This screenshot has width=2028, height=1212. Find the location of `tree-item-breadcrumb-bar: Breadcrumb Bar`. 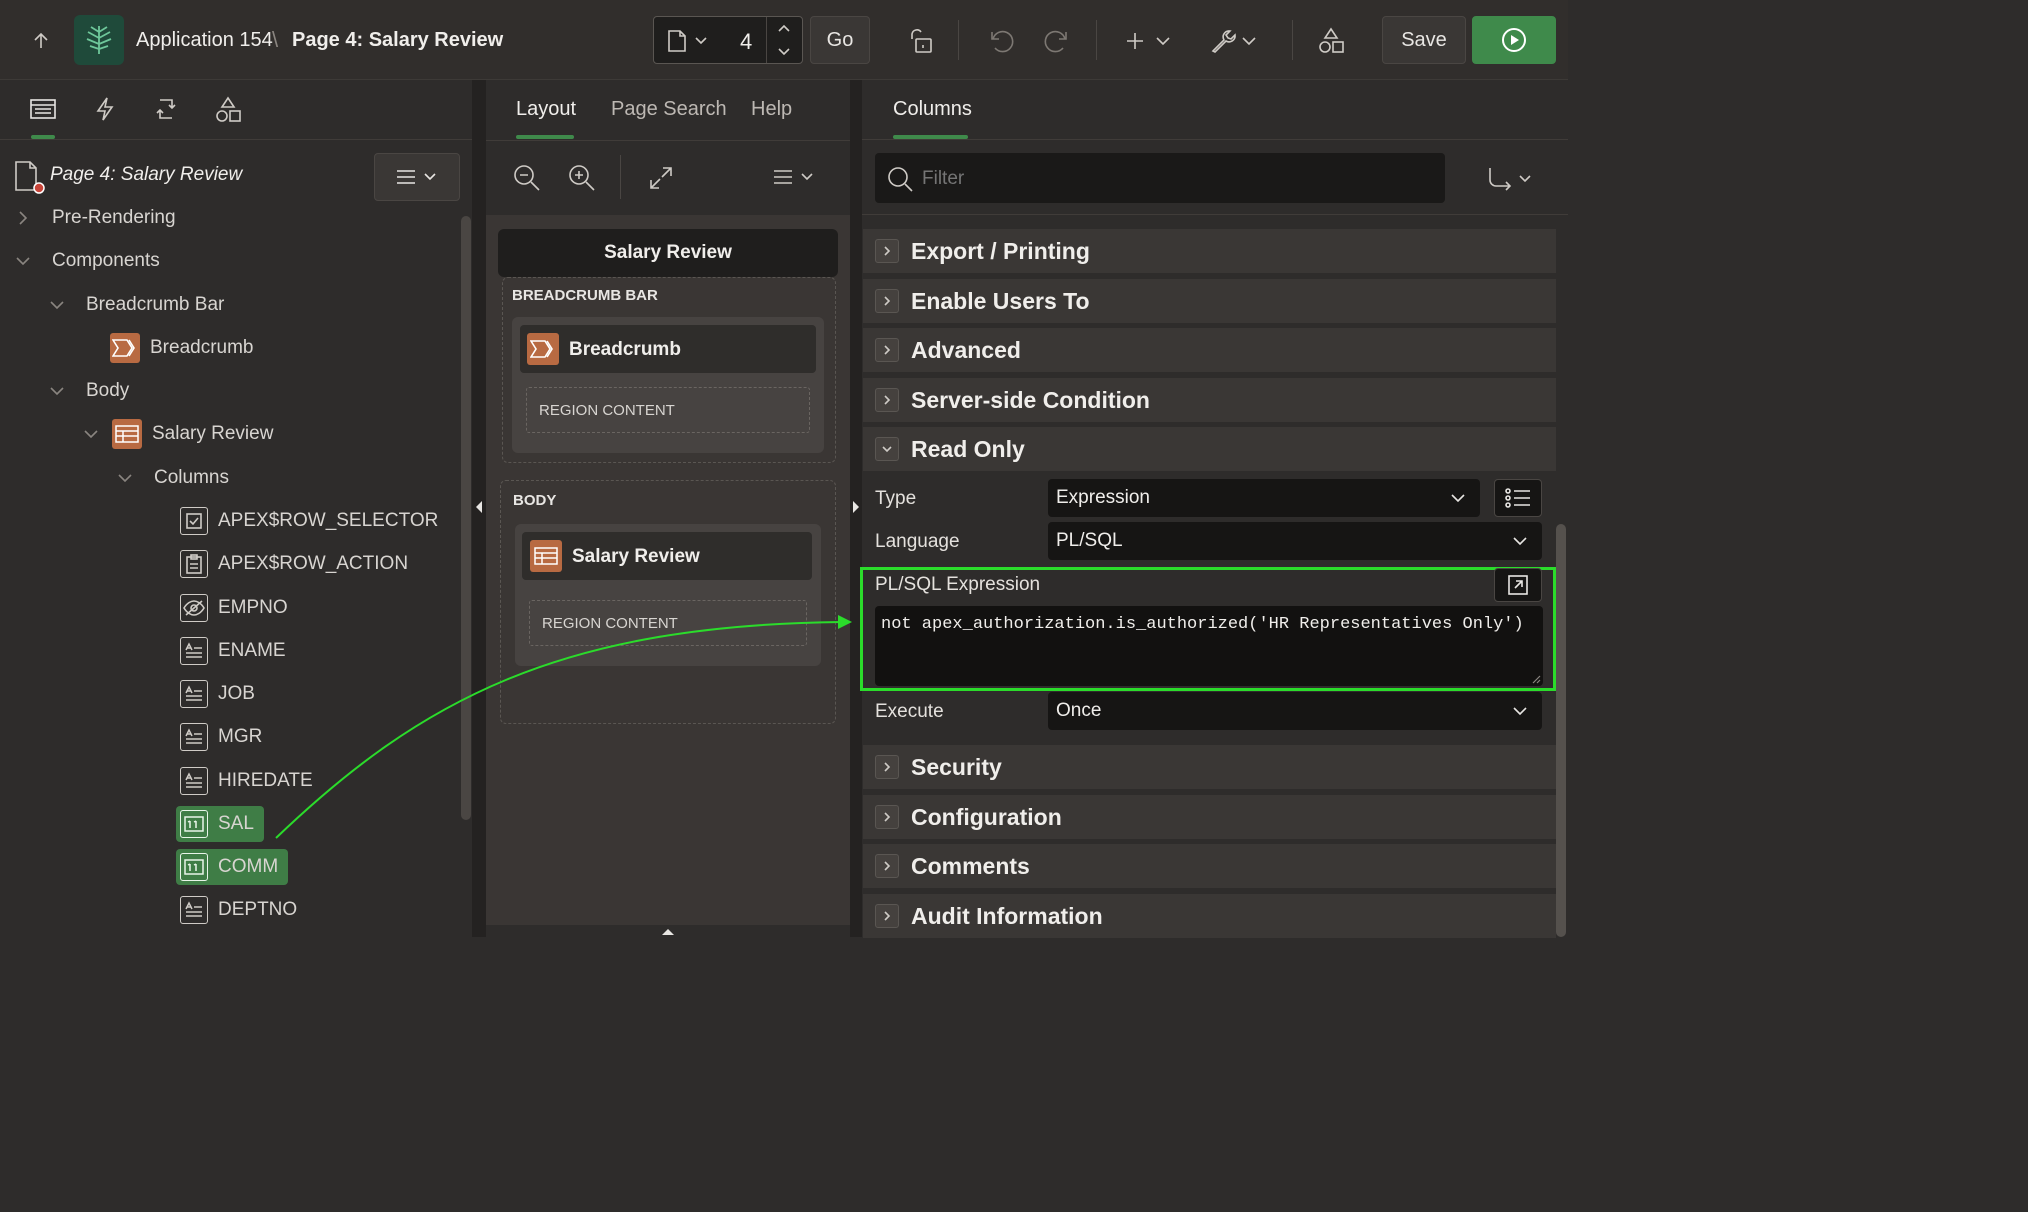

tree-item-breadcrumb-bar: Breadcrumb Bar is located at coordinates (136, 305).